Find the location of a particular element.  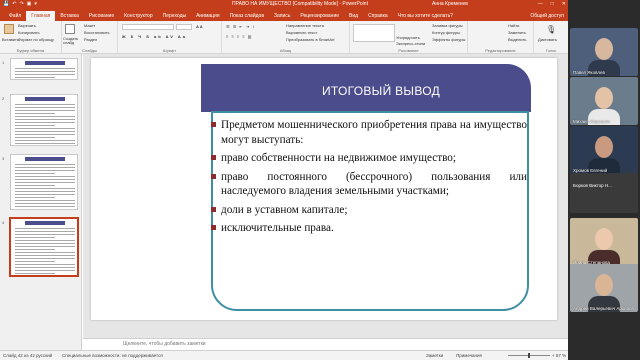

customize-icon: ▾ is located at coordinates (35, 4).